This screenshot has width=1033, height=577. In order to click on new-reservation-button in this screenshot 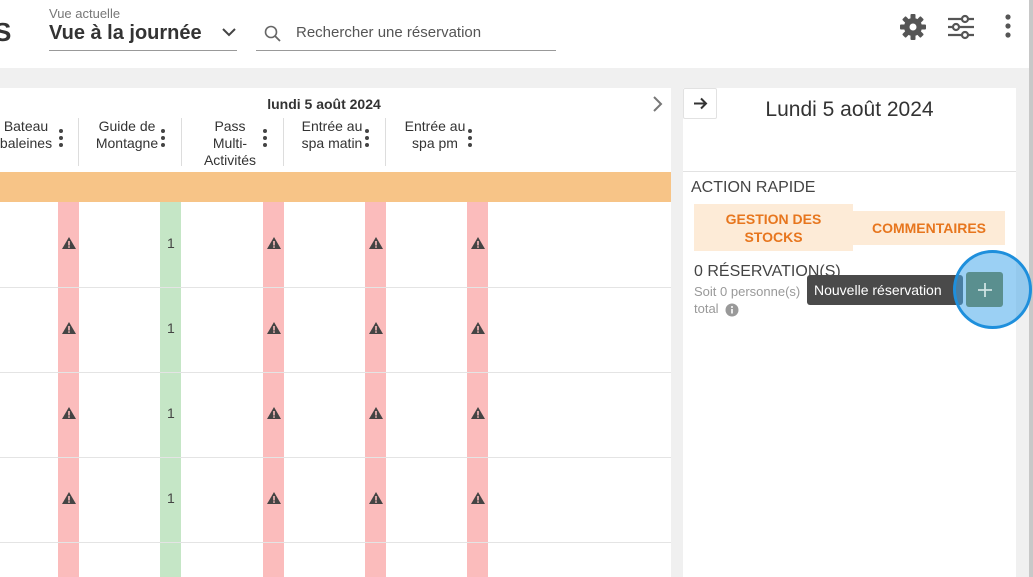, I will do `click(984, 289)`.